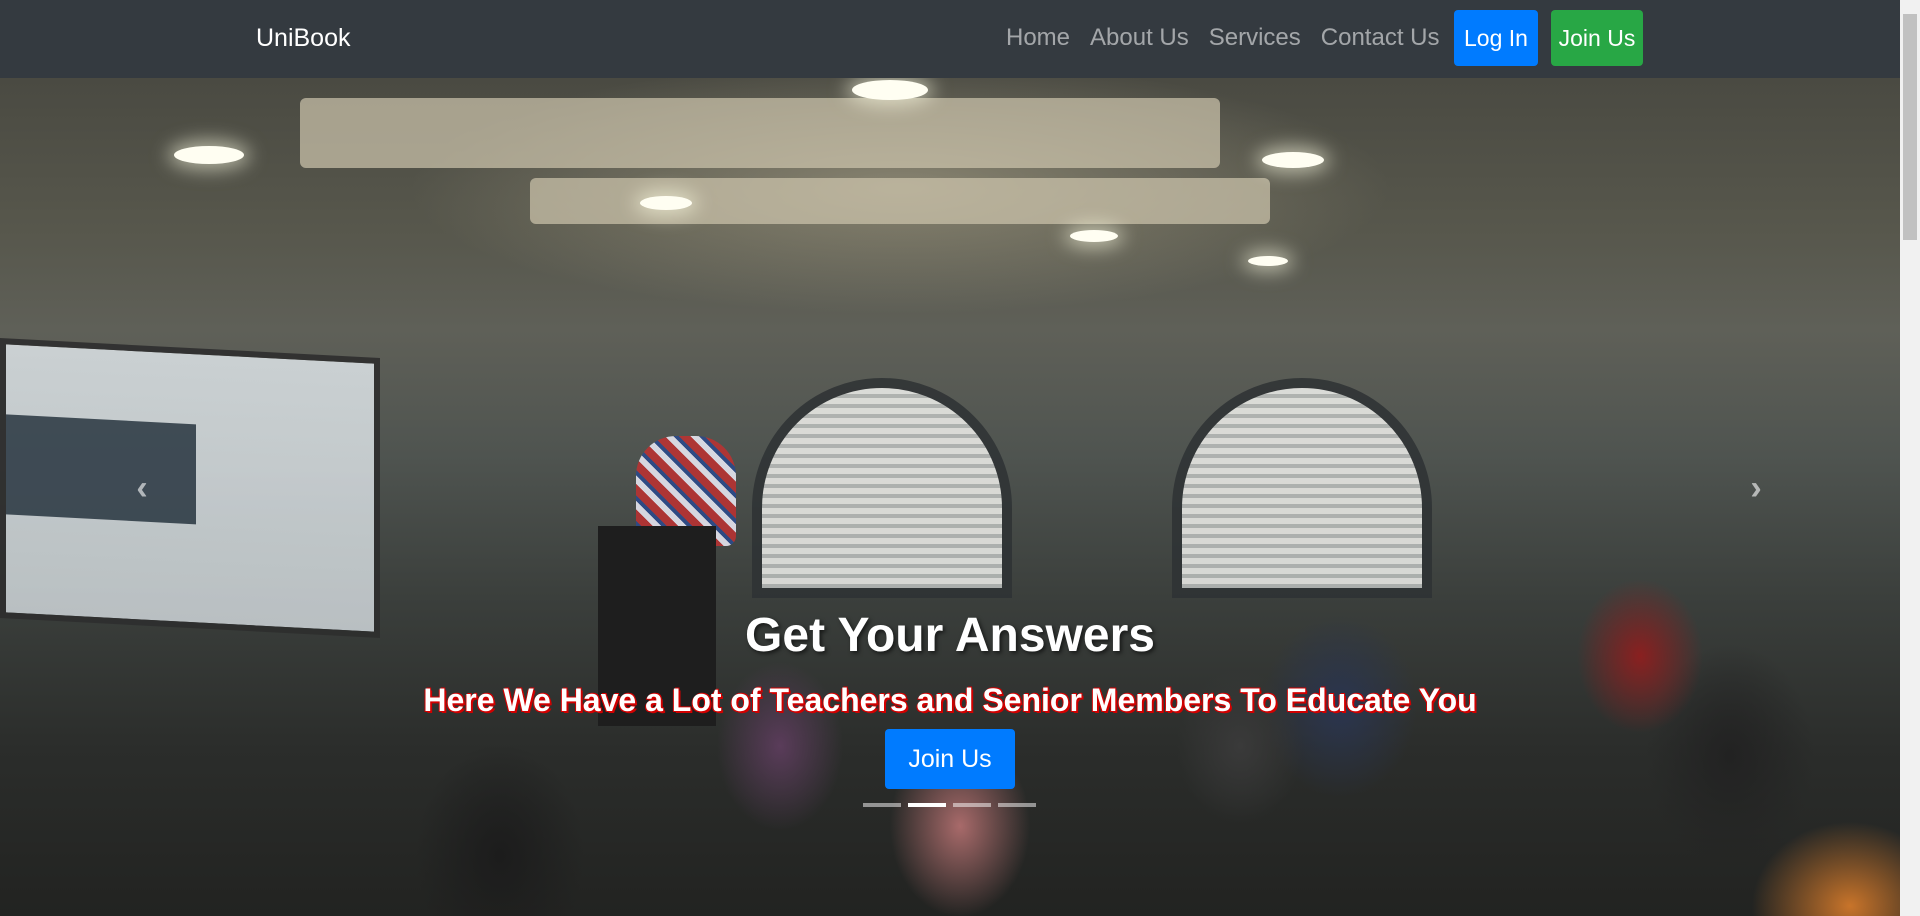 This screenshot has height=916, width=1920. What do you see at coordinates (1496, 38) in the screenshot?
I see `login-button: Log In` at bounding box center [1496, 38].